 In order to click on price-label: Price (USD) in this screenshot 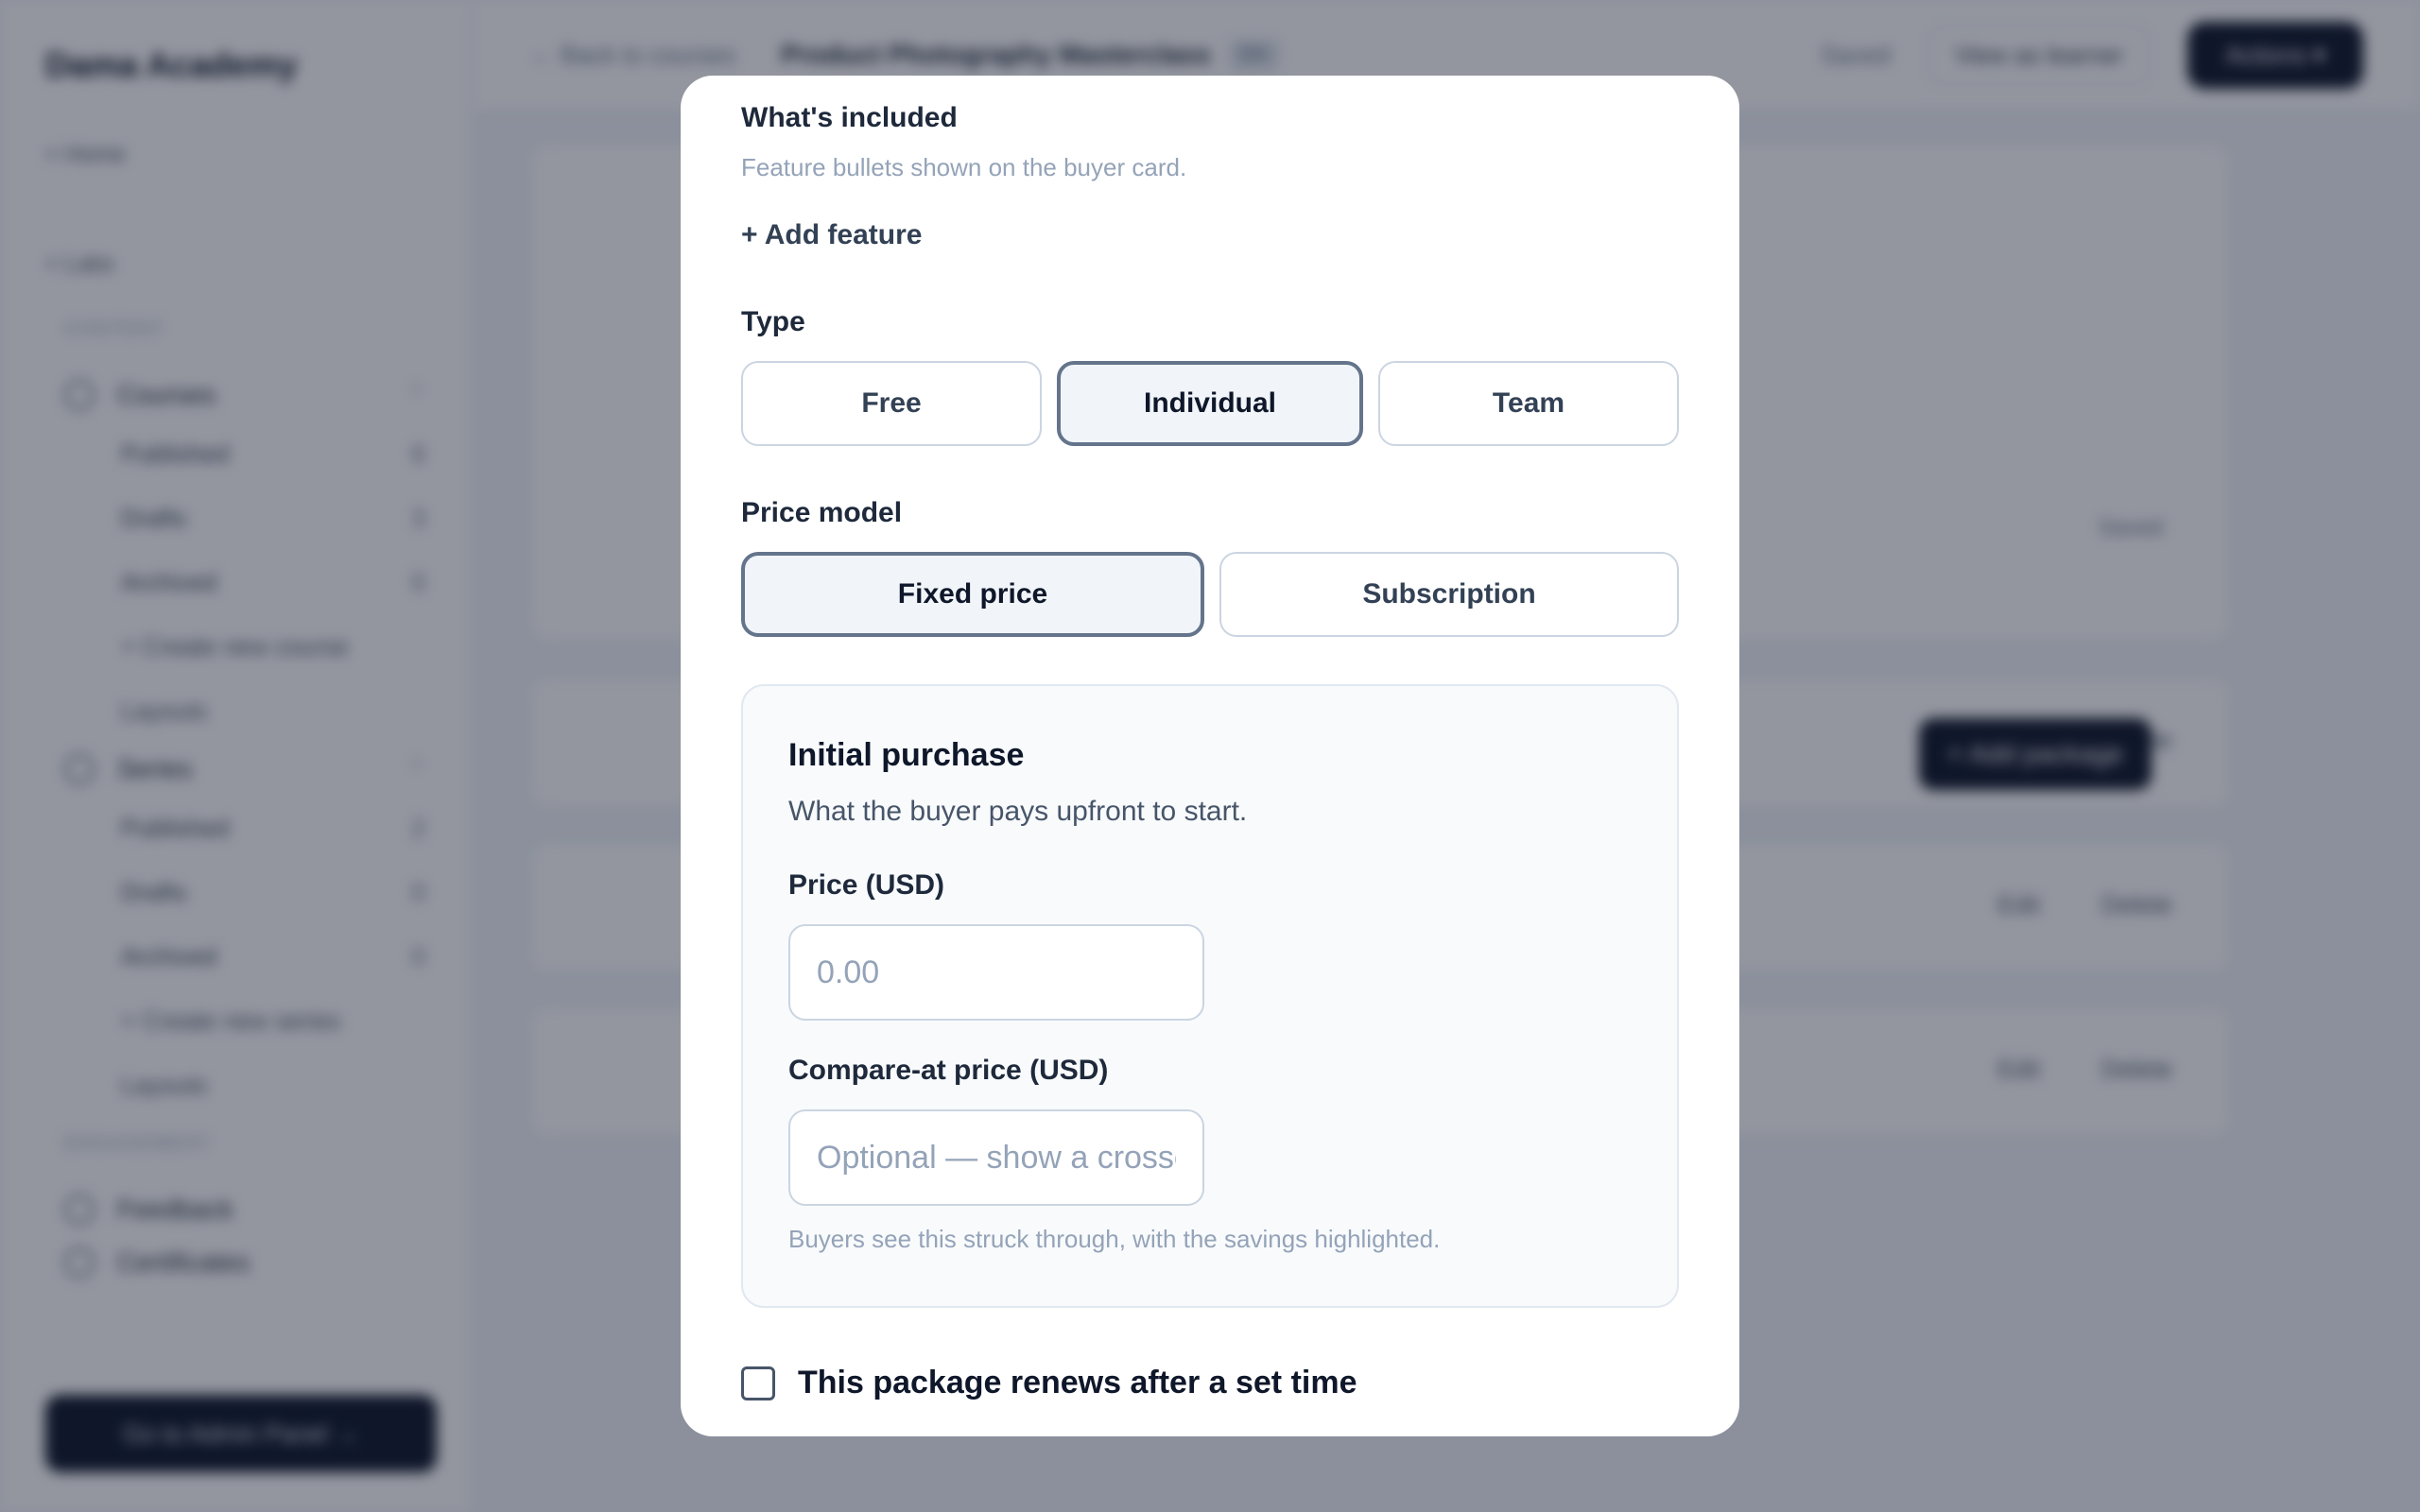, I will do `click(866, 885)`.